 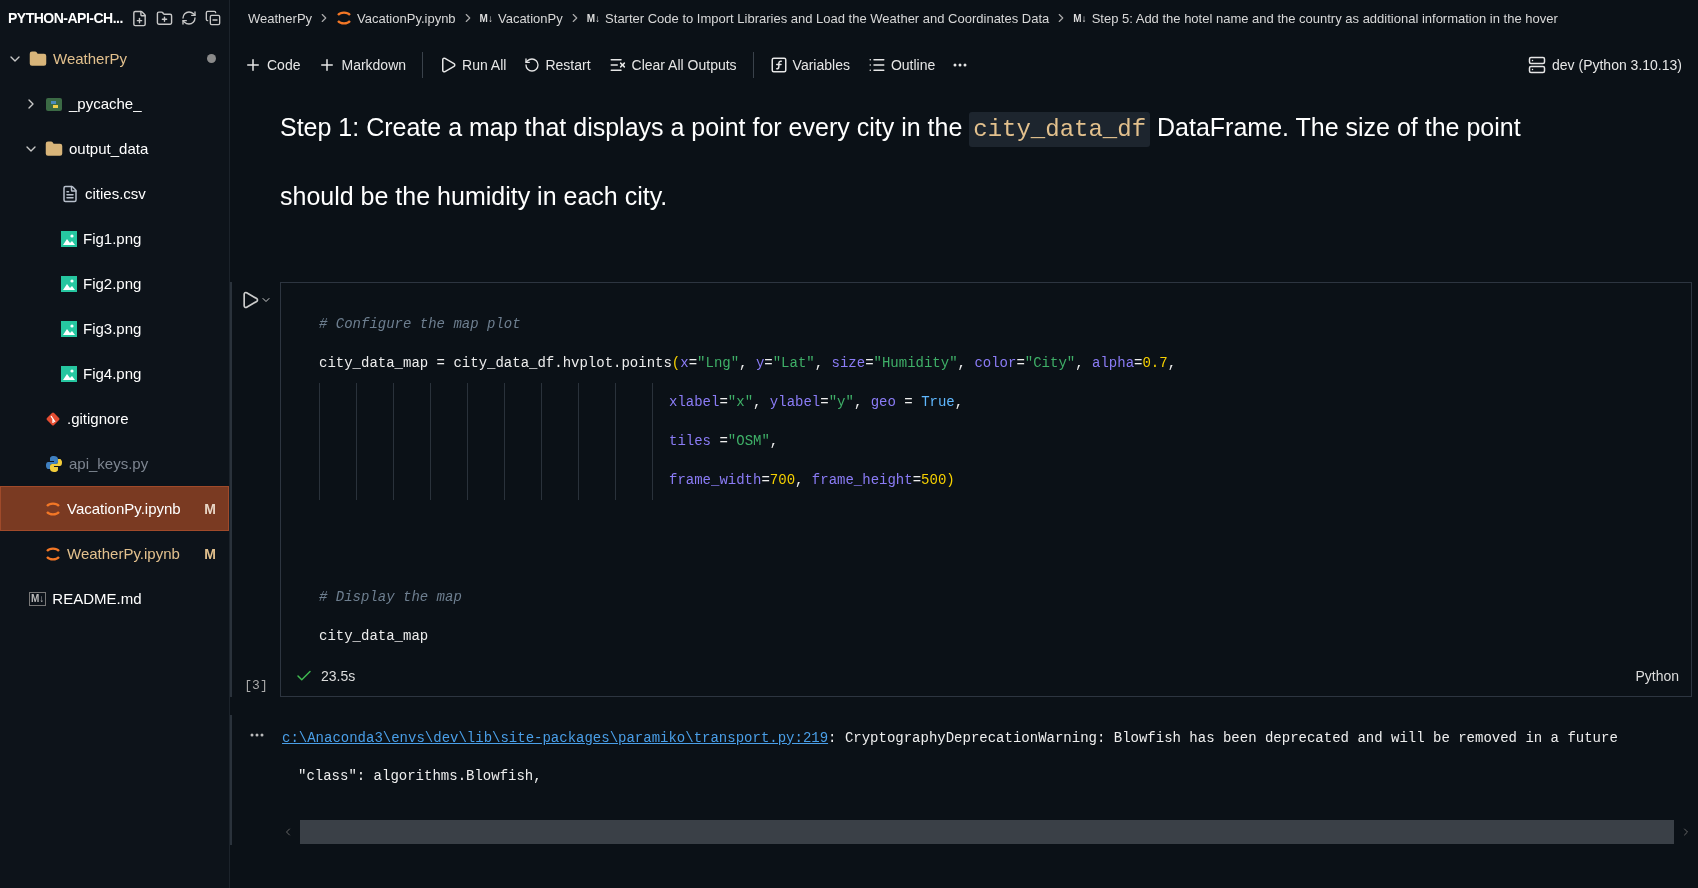 I want to click on tree-item: api_keys.py, so click(x=114, y=463).